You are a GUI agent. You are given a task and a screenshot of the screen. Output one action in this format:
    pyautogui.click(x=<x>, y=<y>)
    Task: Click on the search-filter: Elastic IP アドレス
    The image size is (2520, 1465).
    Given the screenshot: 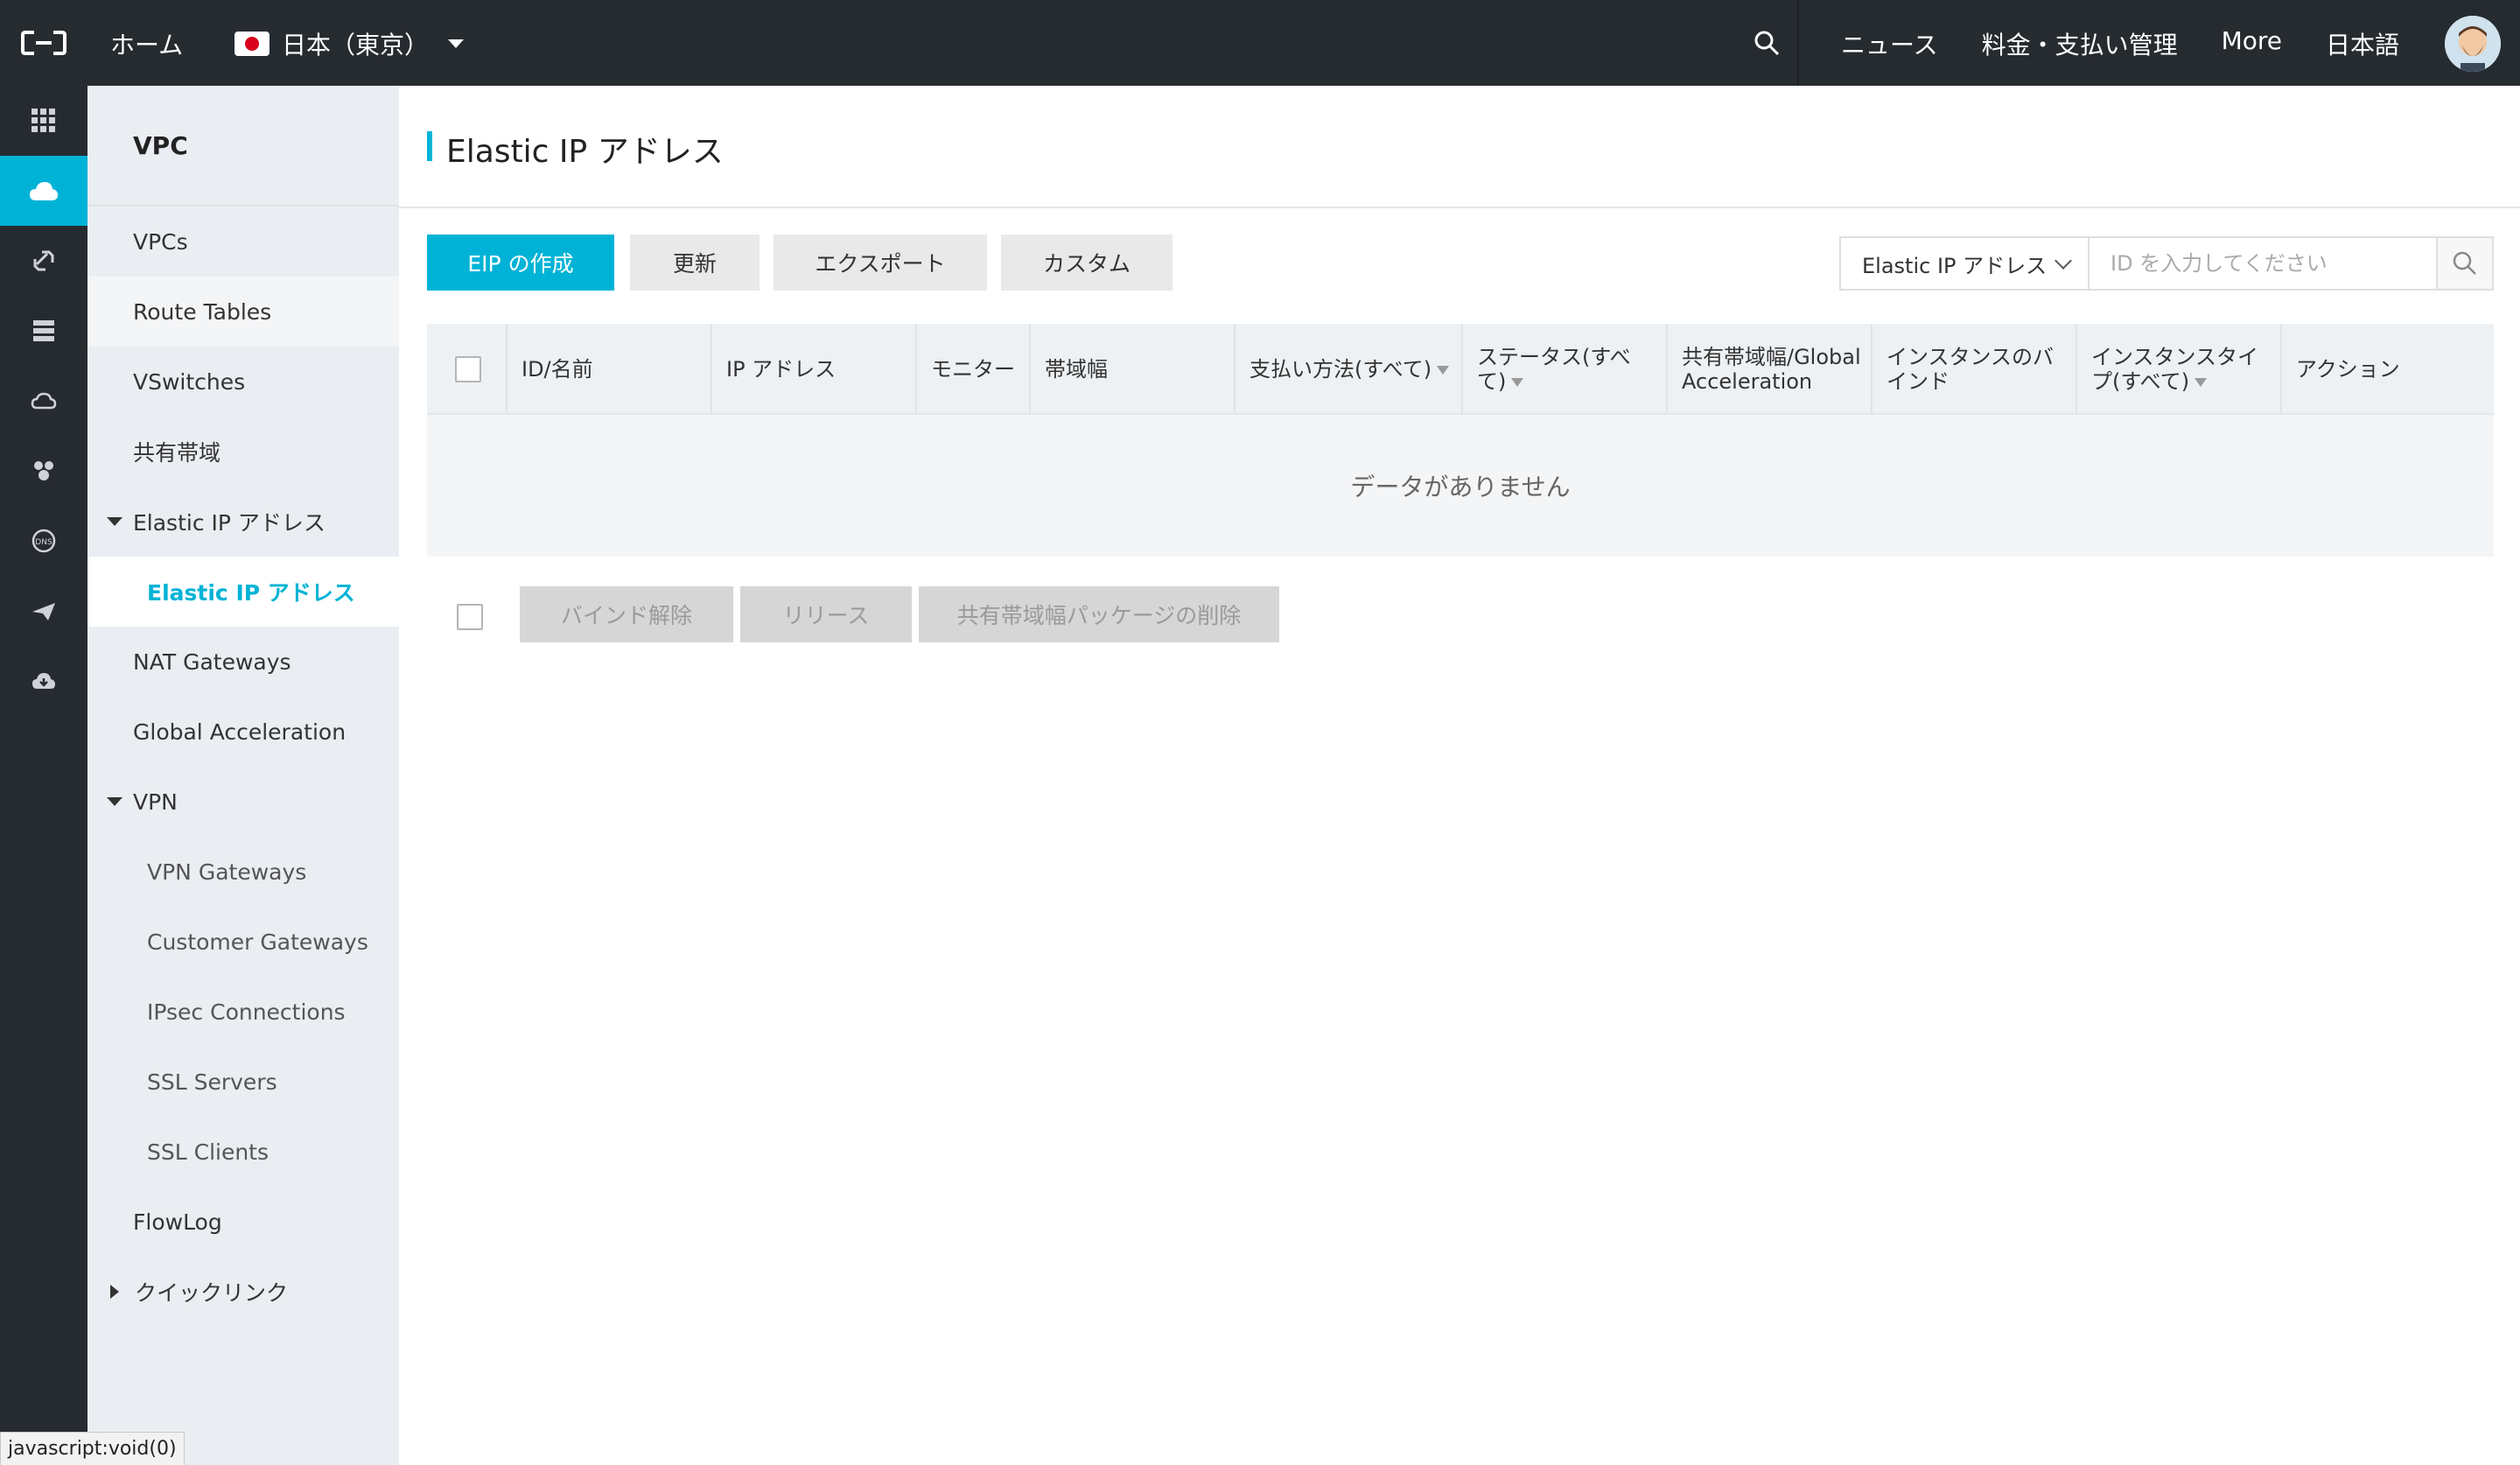 What is the action you would take?
    pyautogui.click(x=2166, y=263)
    